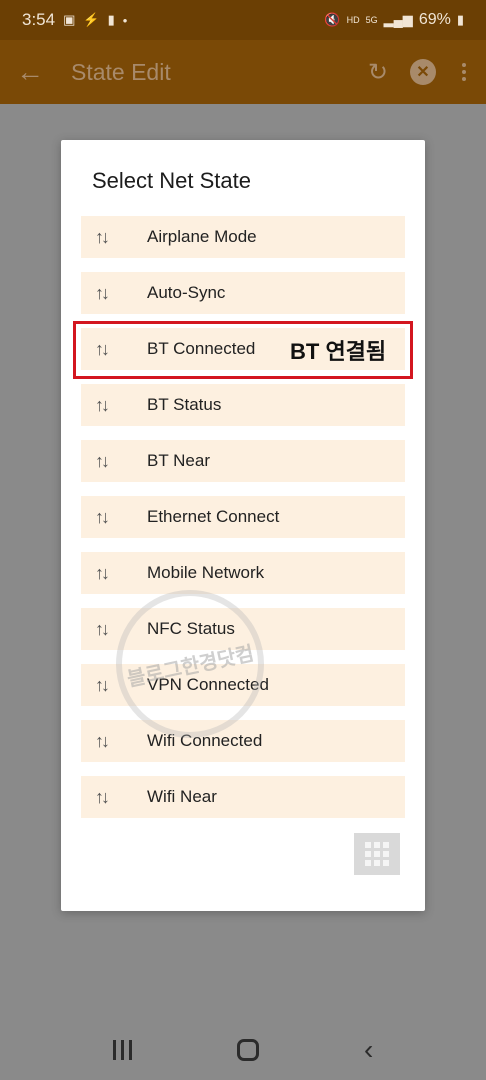  Describe the element at coordinates (460, 19) in the screenshot. I see `battery-icon: ▮` at that location.